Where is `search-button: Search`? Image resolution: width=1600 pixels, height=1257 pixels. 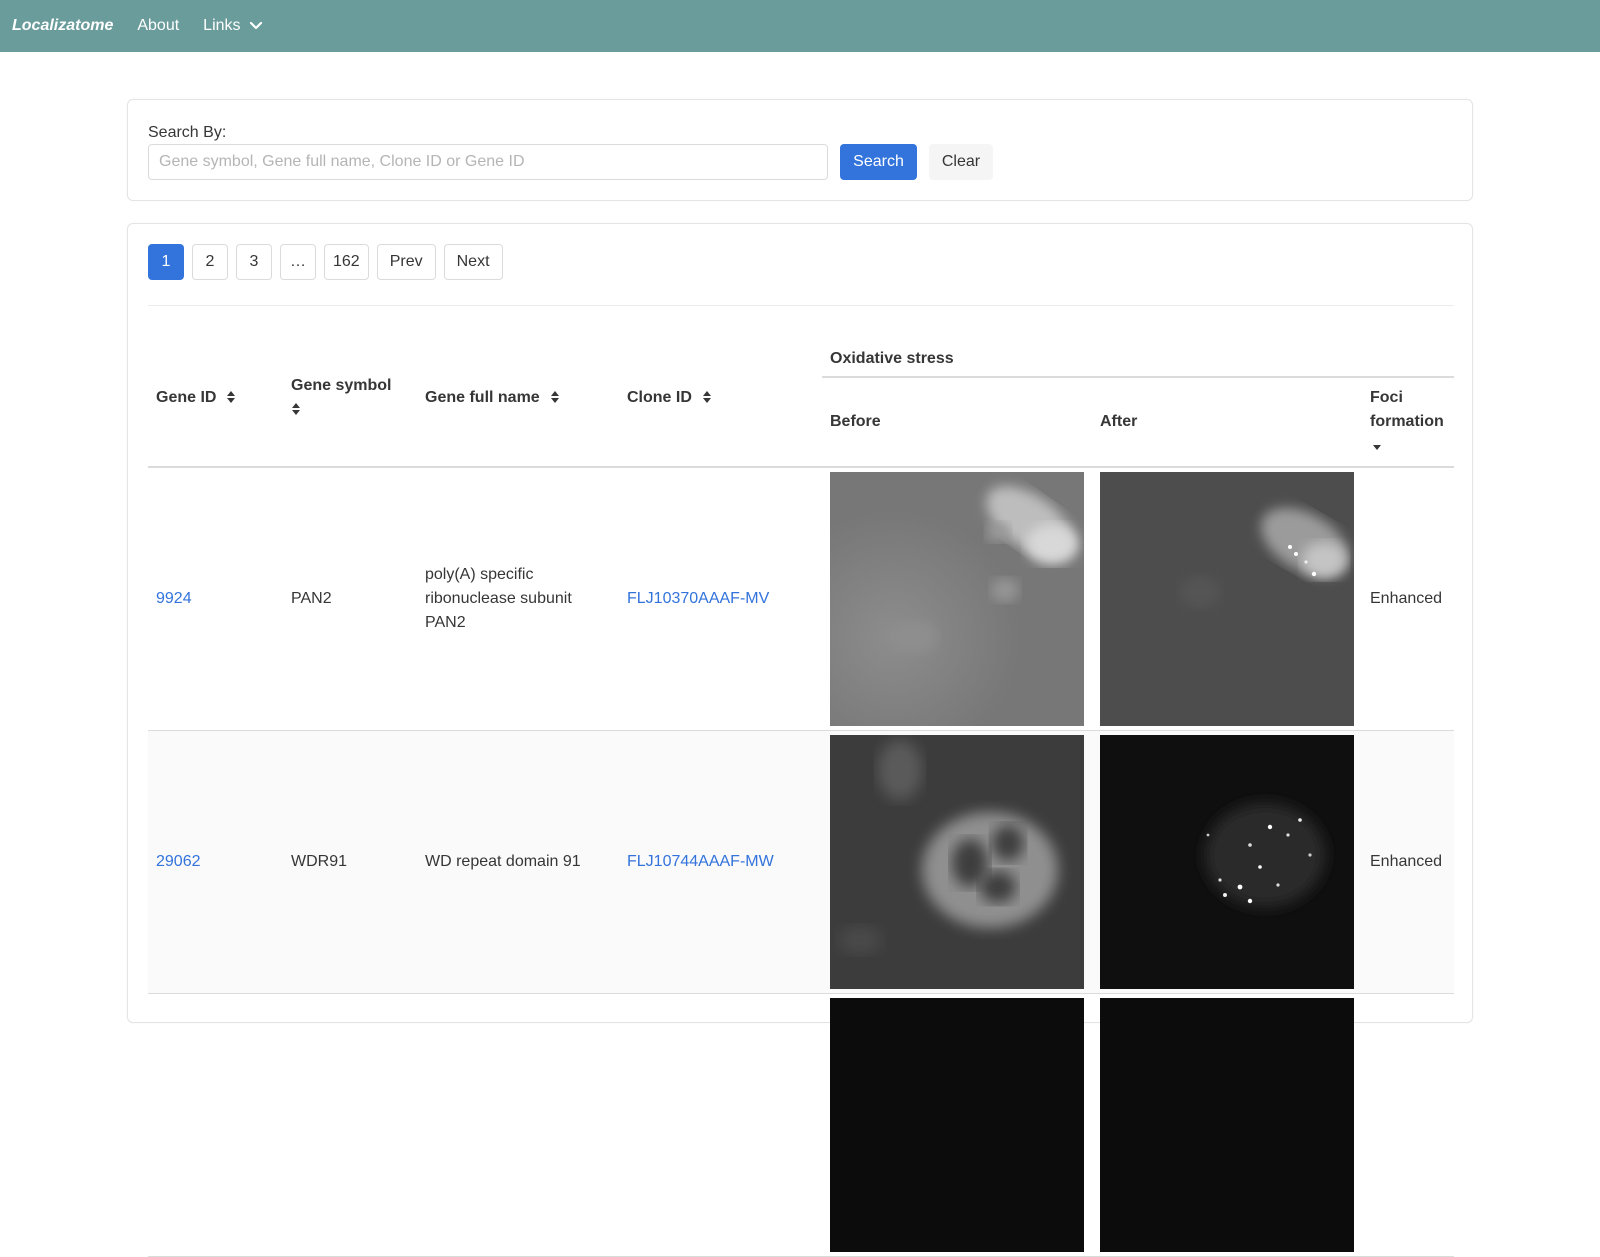
search-button: Search is located at coordinates (878, 162).